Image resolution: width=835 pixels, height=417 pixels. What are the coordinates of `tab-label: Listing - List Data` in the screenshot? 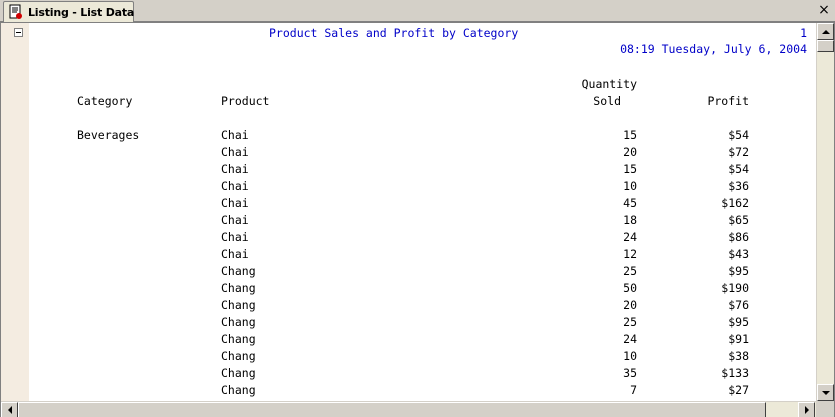 It's located at (81, 12).